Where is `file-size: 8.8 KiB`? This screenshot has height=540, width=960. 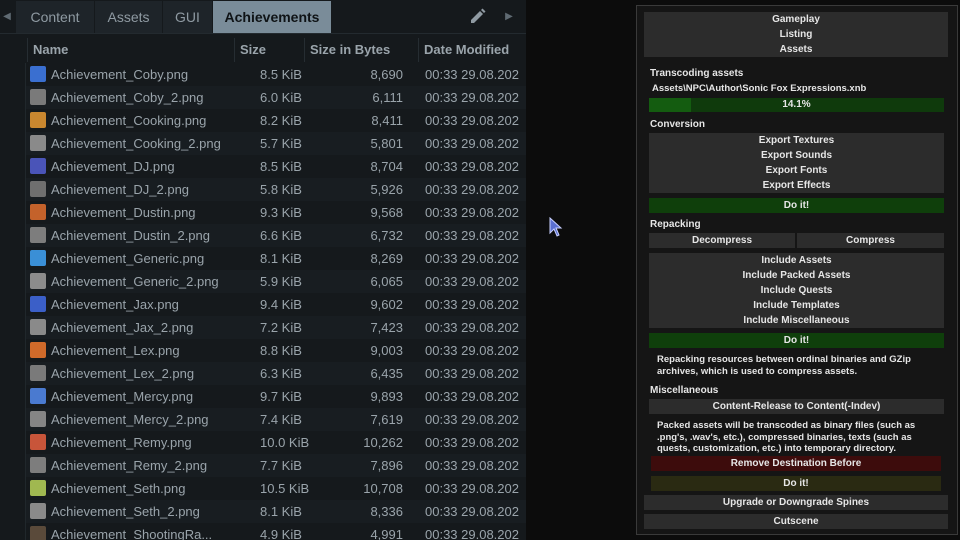 file-size: 8.8 KiB is located at coordinates (281, 350).